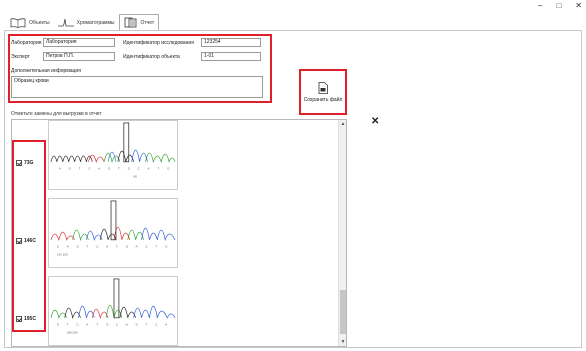 The height and width of the screenshot is (351, 586). I want to click on report-icon, so click(130, 22).